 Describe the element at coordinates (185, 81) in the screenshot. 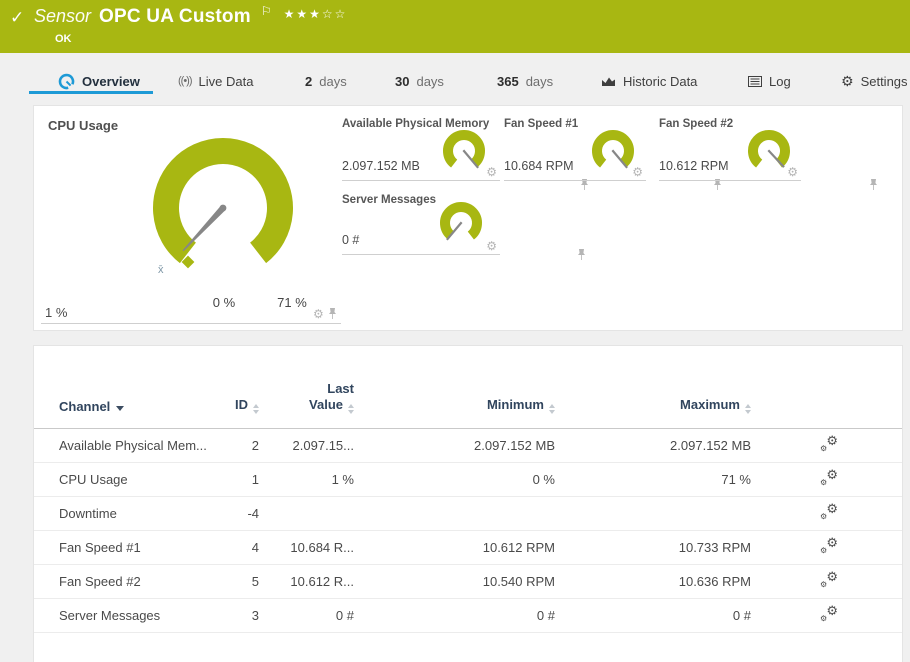

I see `live-data-icon: ((•))` at that location.